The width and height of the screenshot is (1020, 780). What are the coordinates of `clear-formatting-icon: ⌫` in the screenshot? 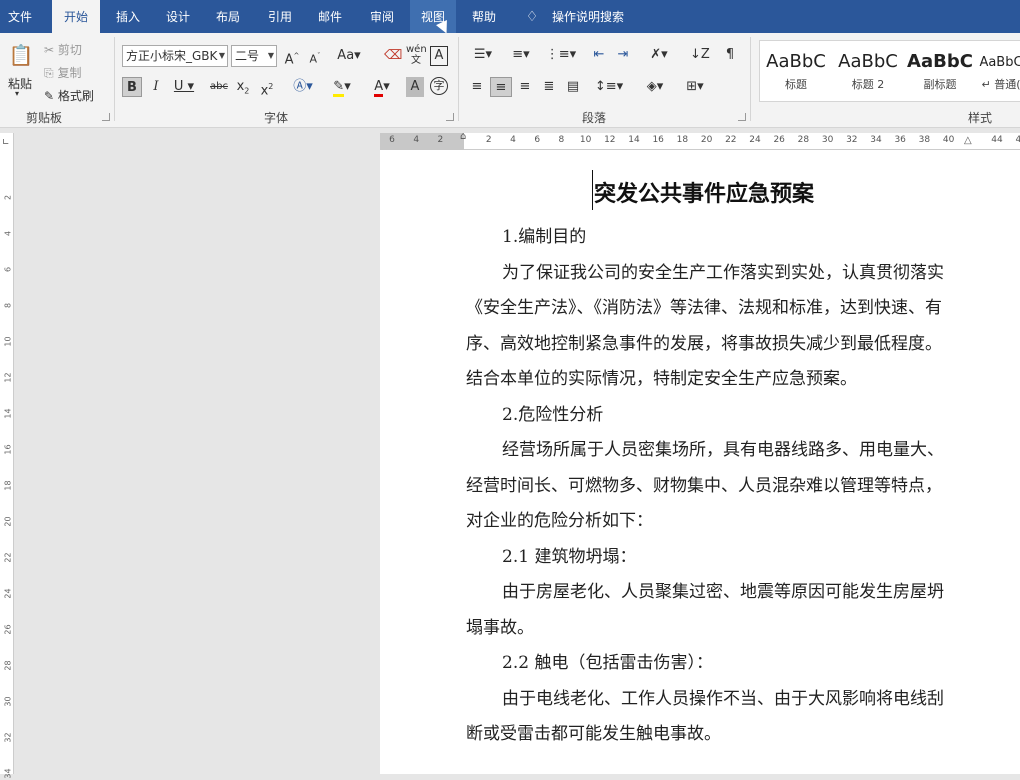 It's located at (393, 56).